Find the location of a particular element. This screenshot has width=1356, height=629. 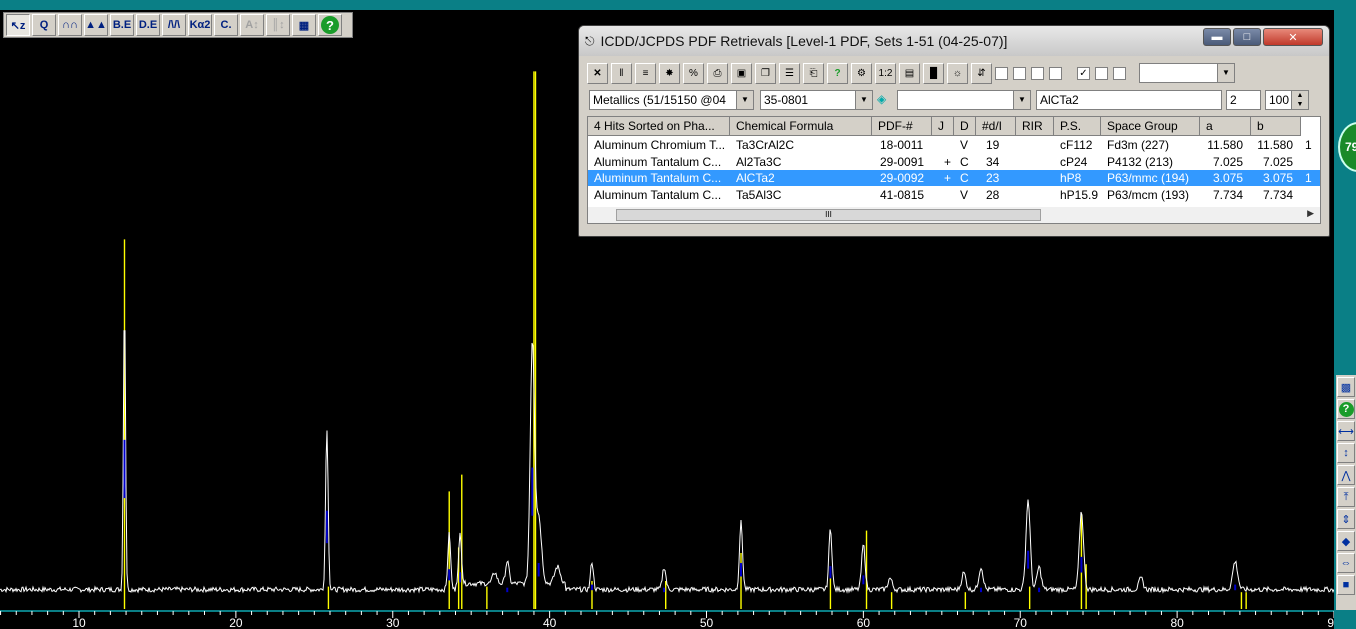

sun-icon: ☼ is located at coordinates (957, 73).